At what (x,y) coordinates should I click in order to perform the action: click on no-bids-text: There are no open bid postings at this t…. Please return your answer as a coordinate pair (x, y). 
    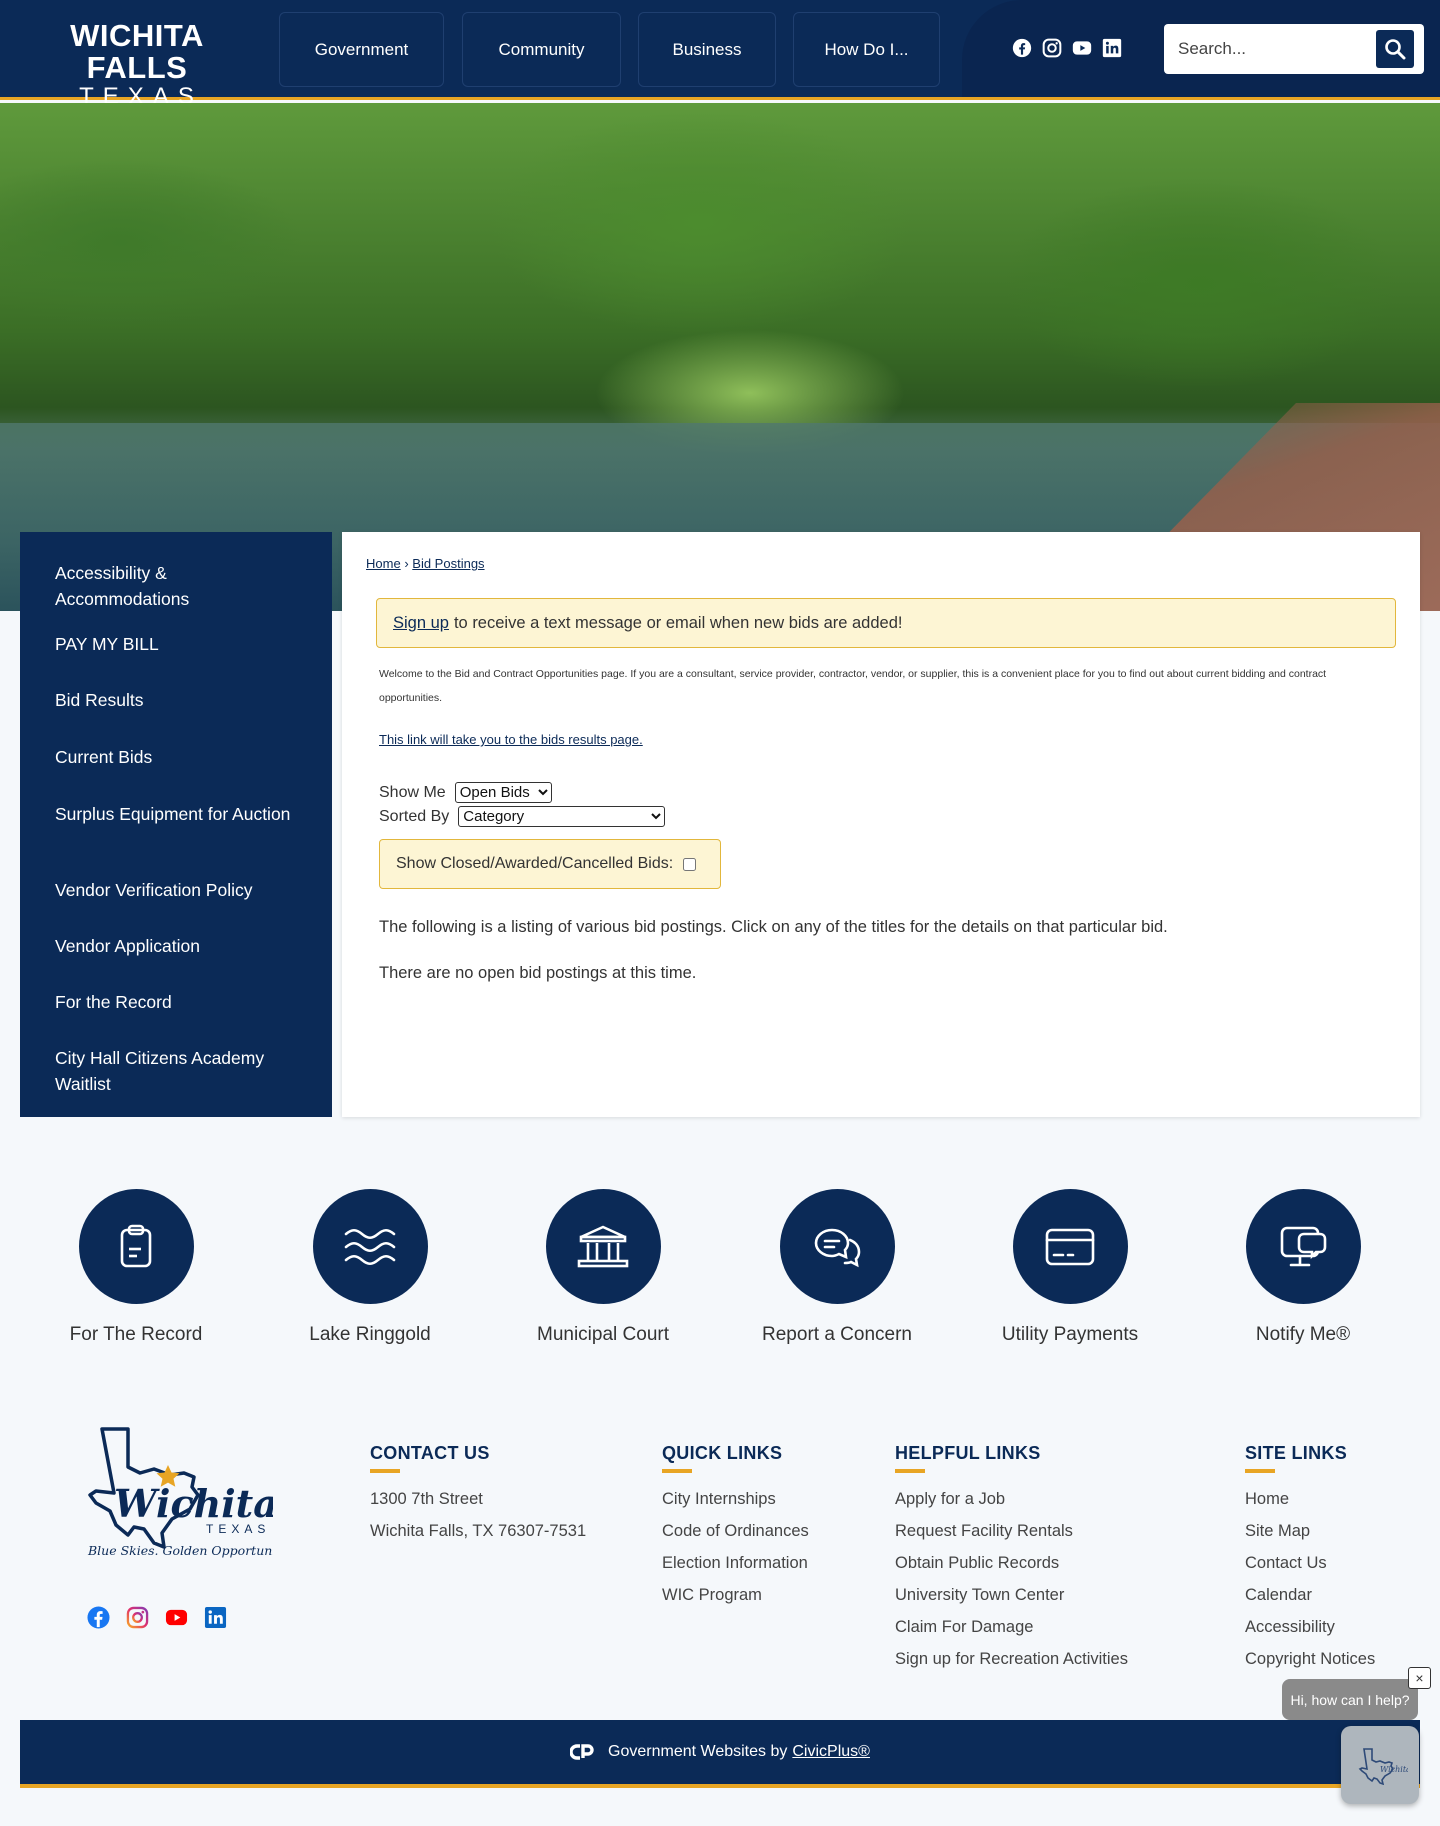
    Looking at the image, I should click on (538, 973).